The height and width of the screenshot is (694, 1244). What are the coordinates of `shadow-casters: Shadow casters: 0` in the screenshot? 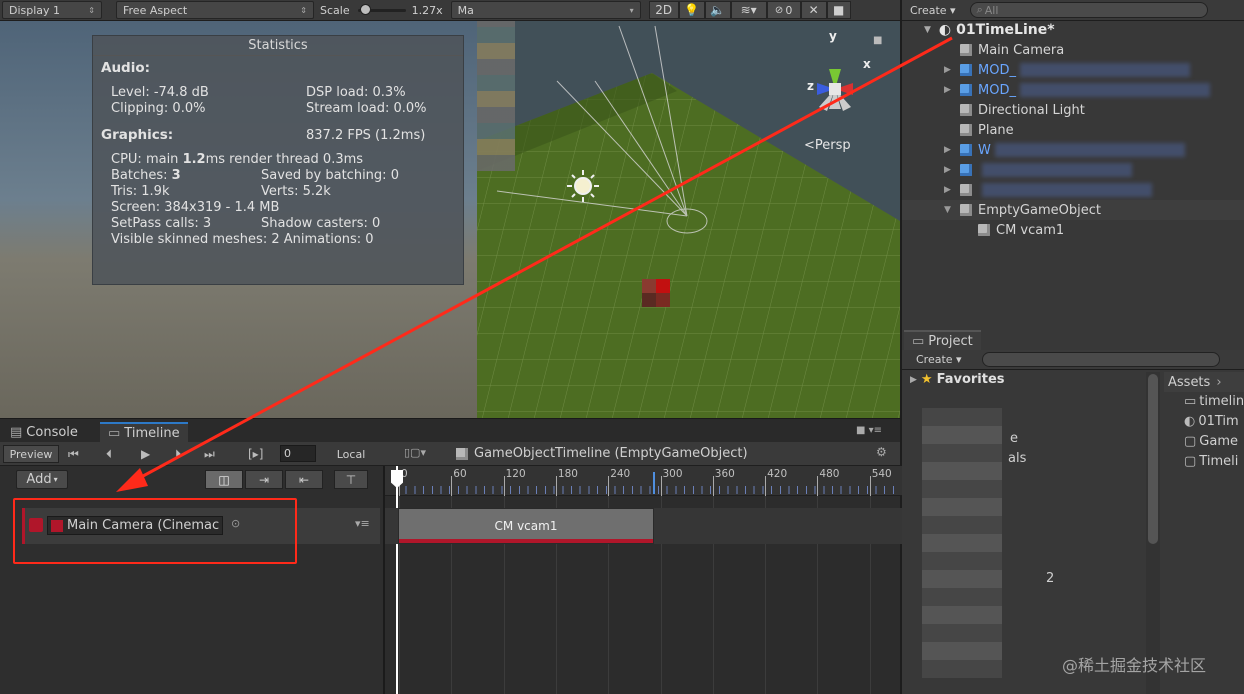 It's located at (321, 223).